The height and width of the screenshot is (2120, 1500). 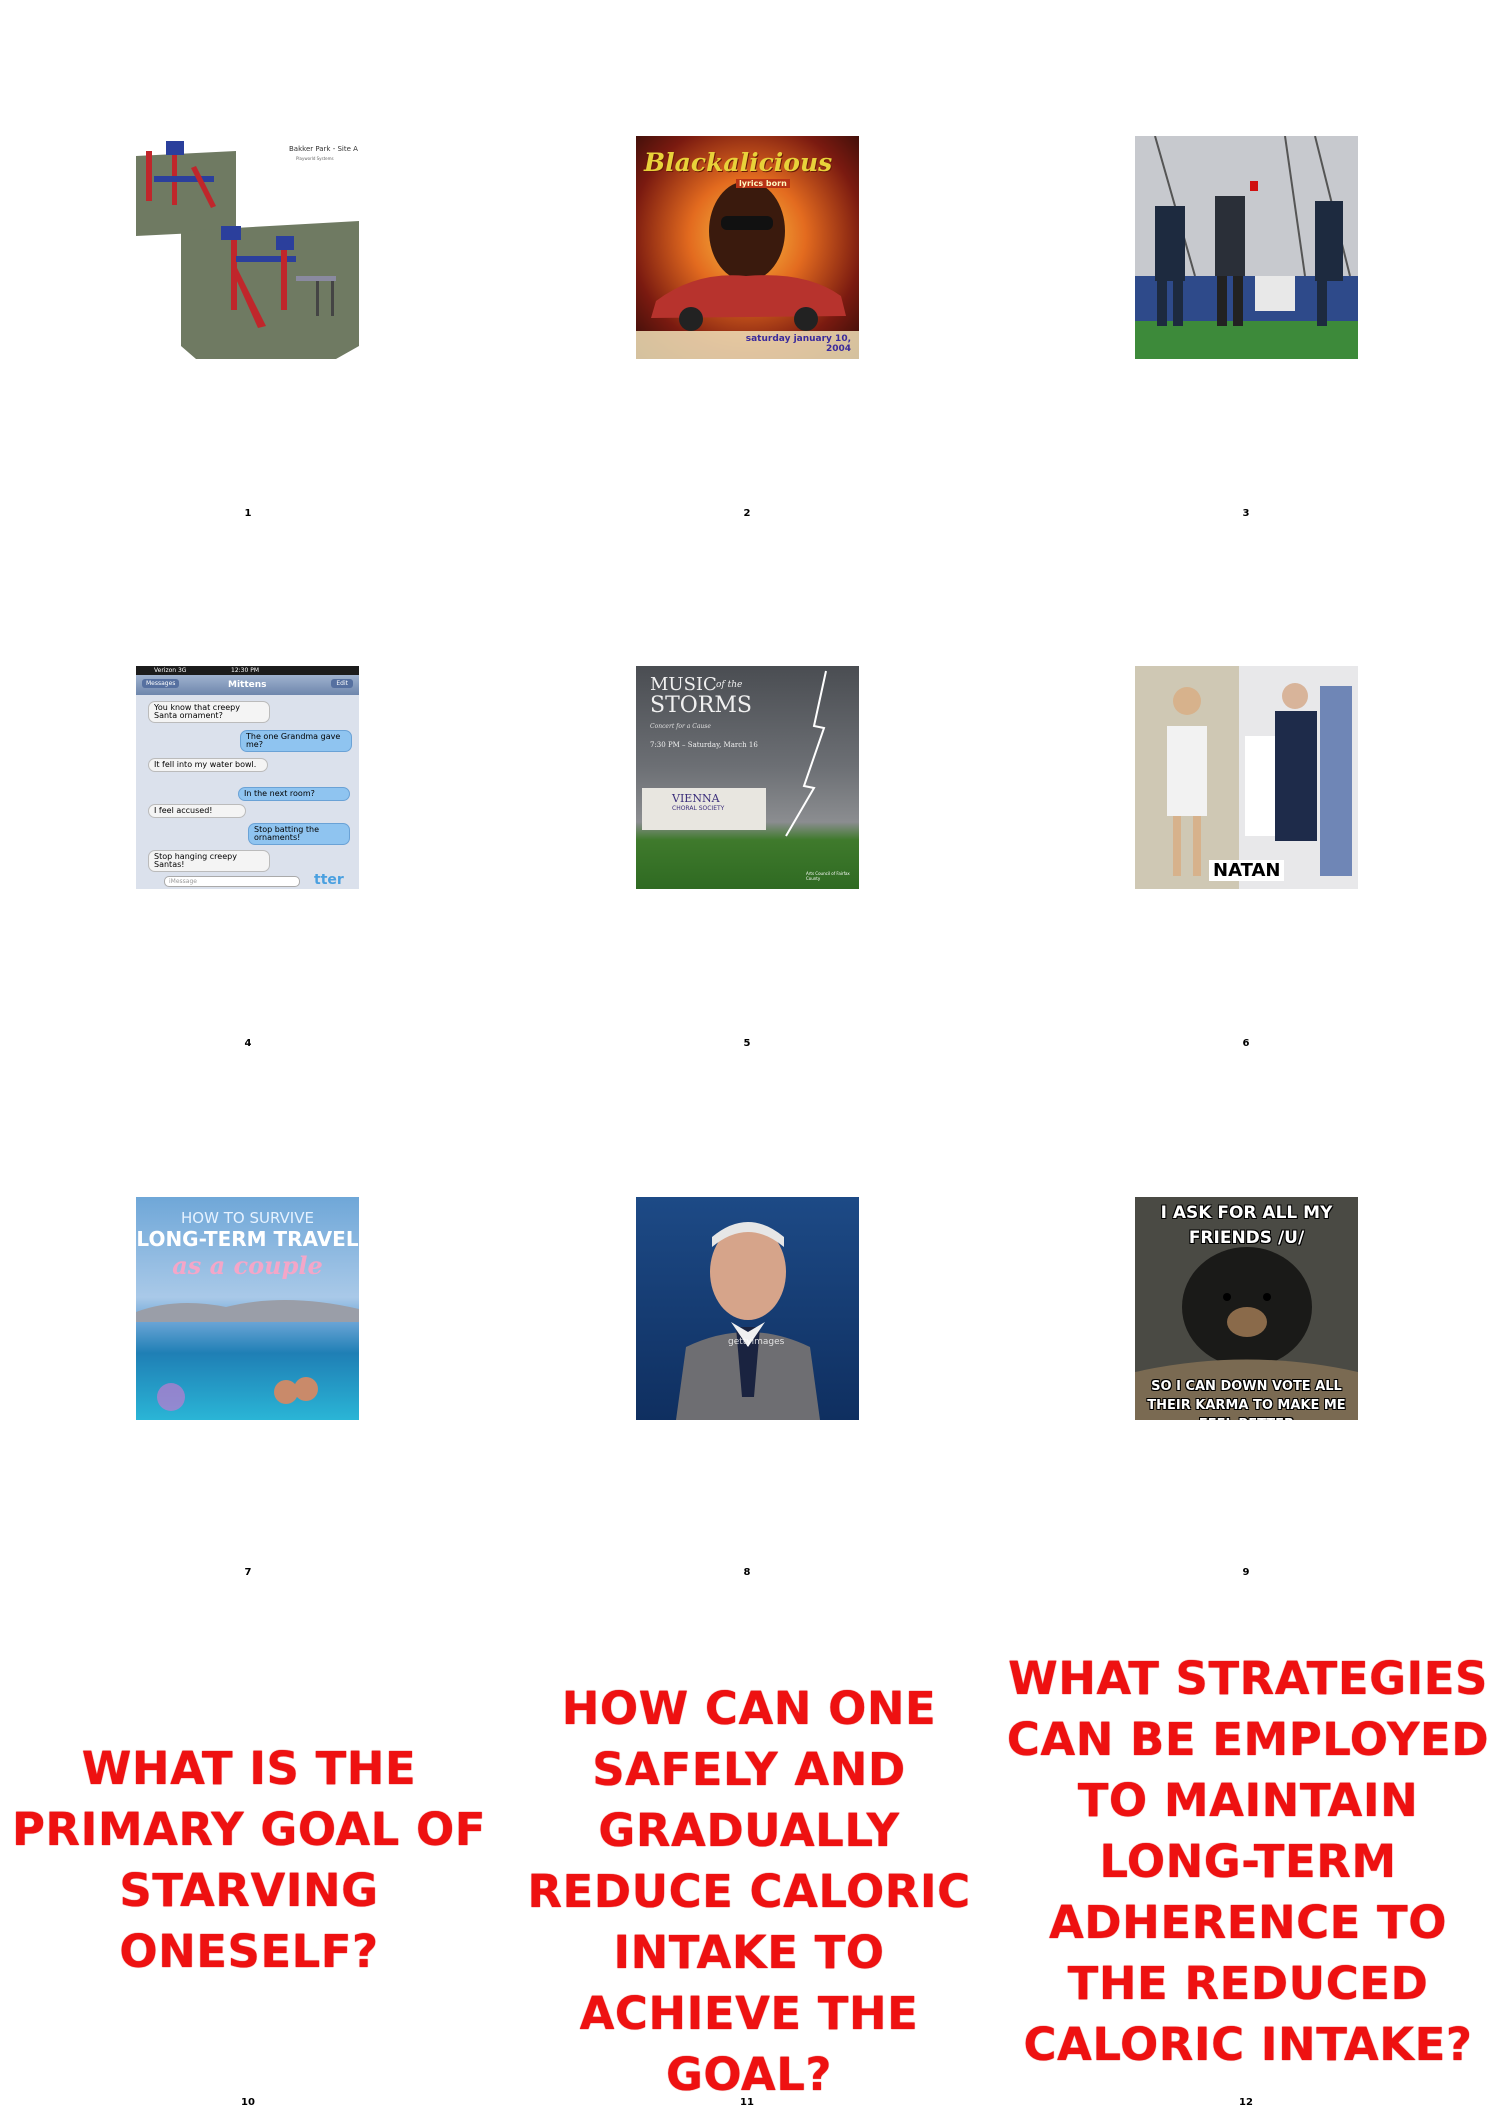 I want to click on message-bubble: Stop hanging creepy Santas!, so click(x=209, y=861).